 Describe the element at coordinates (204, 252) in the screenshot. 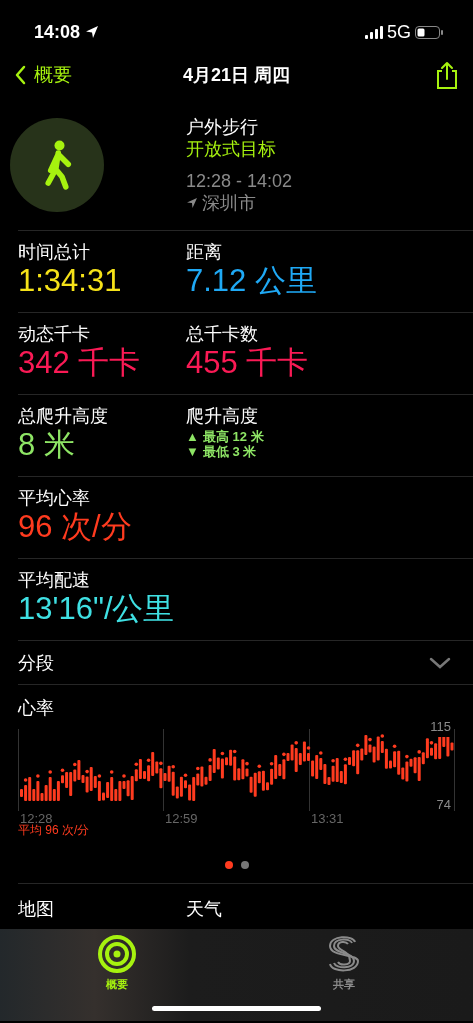

I see `metric-label: 距离` at that location.